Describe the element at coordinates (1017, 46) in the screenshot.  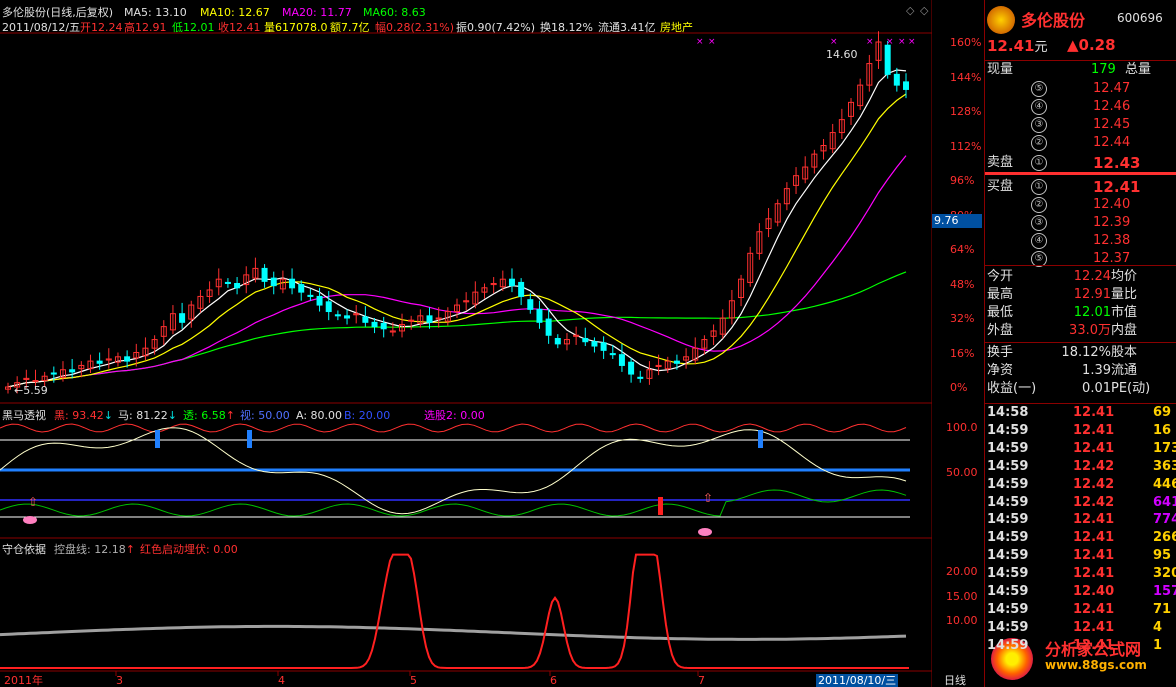
I see `quote-price: 12.41元` at that location.